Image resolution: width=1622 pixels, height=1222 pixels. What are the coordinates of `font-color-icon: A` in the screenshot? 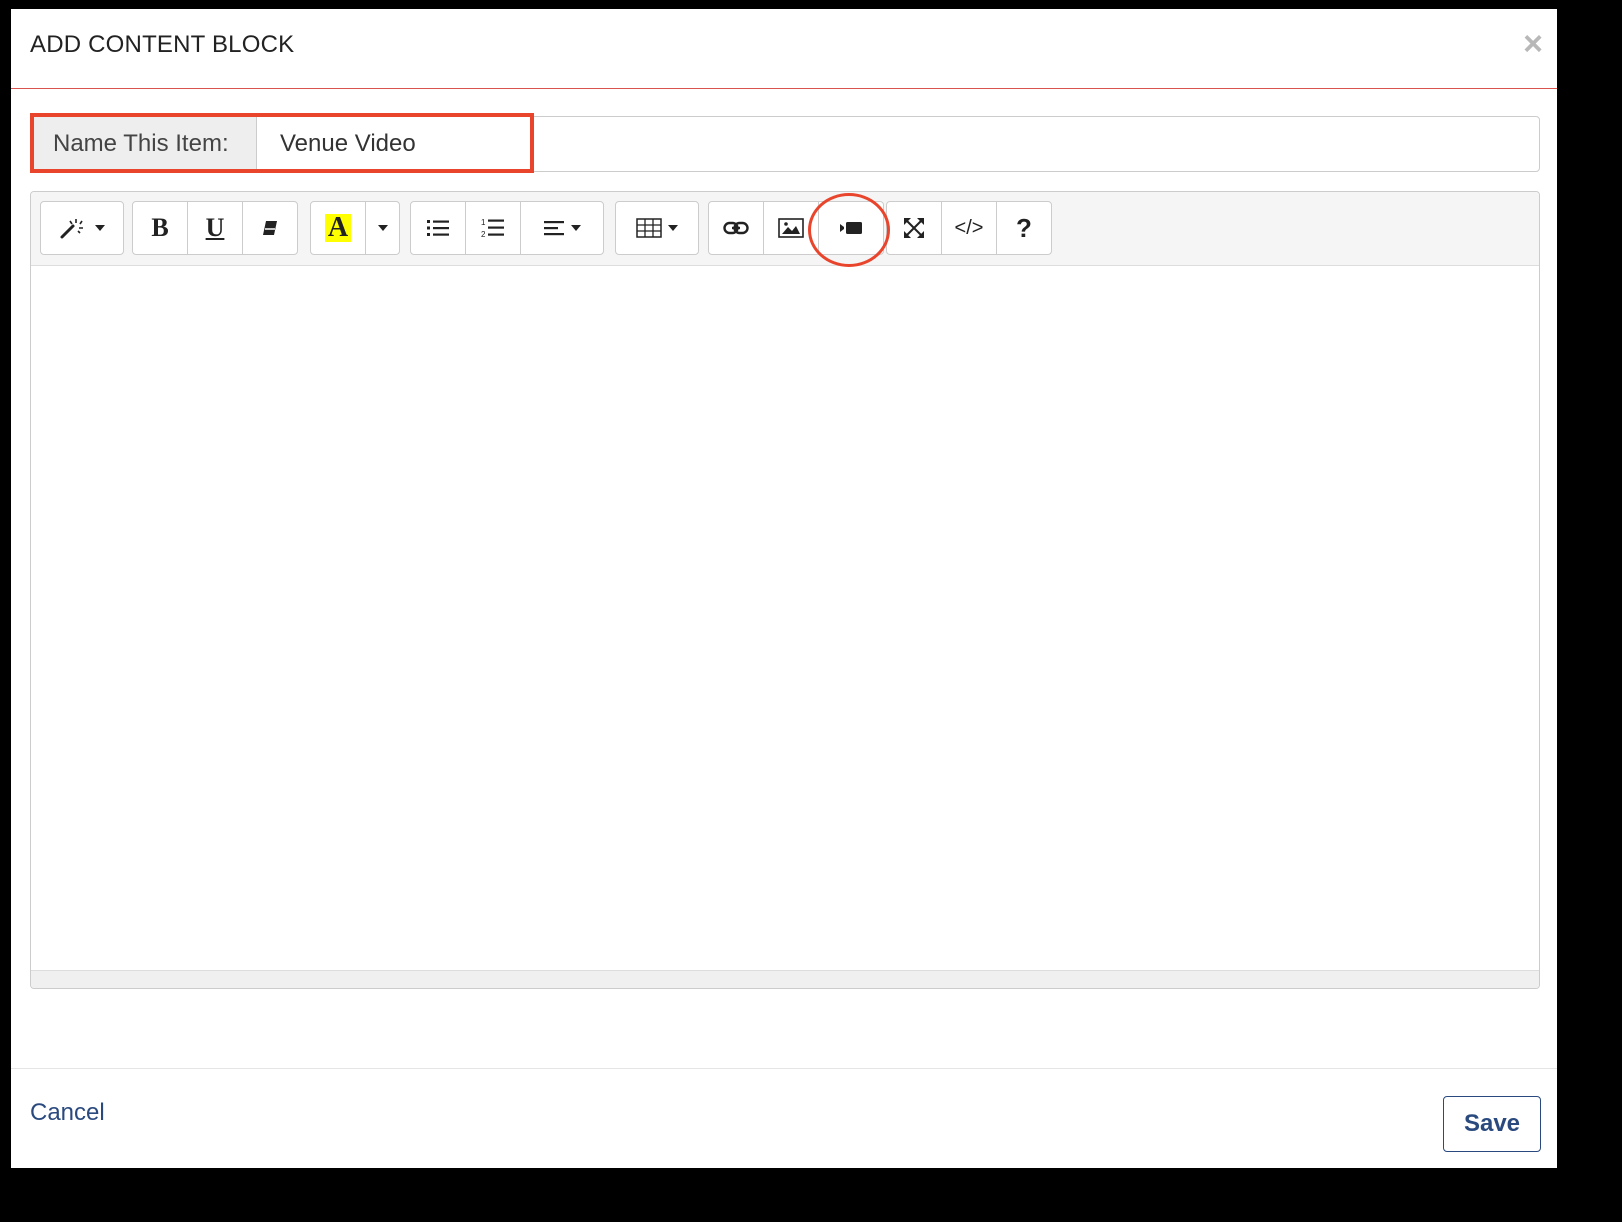 It's located at (338, 228).